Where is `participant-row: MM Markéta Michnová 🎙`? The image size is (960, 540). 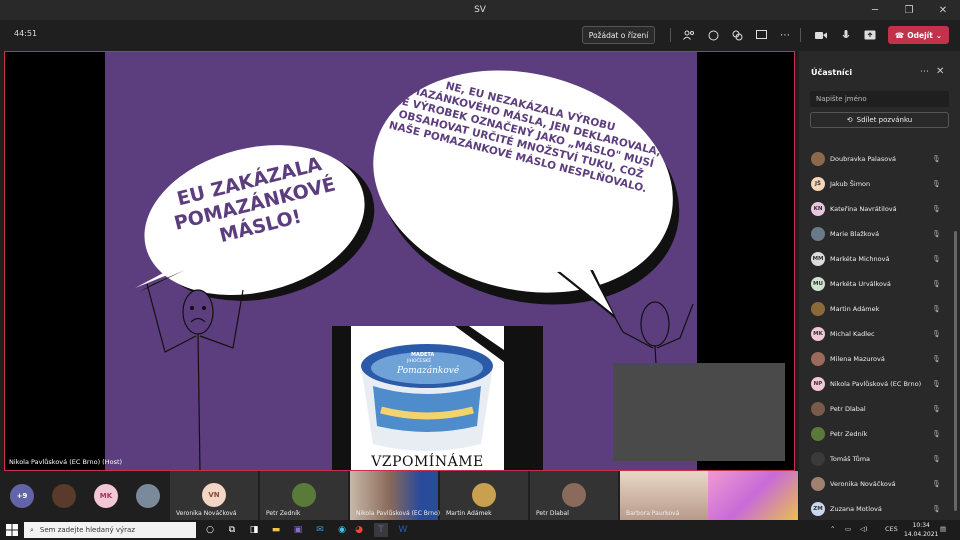 participant-row: MM Markéta Michnová 🎙 is located at coordinates (875, 258).